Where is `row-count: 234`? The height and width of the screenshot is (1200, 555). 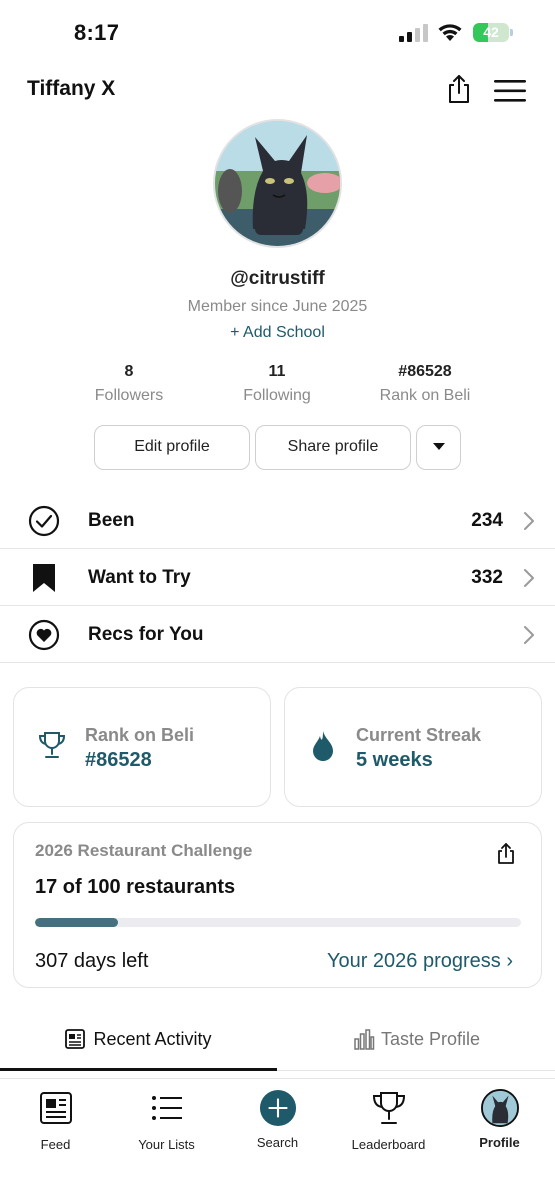
row-count: 234 is located at coordinates (487, 520).